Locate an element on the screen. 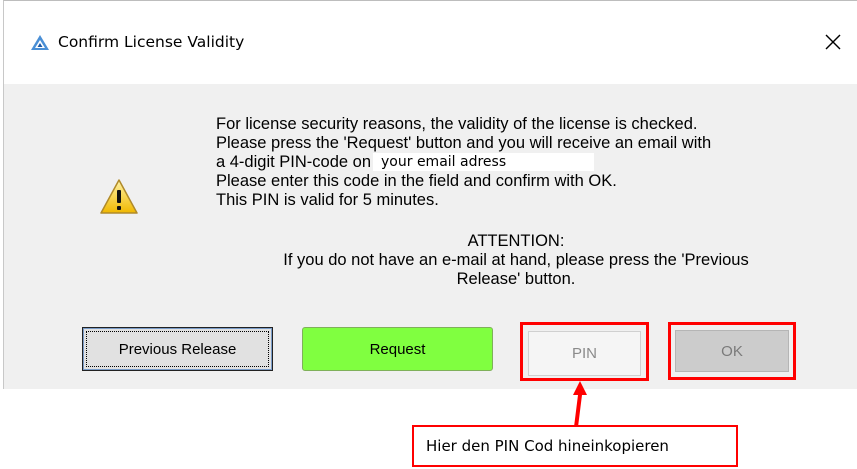 The height and width of the screenshot is (469, 857). warning-icon is located at coordinates (119, 196).